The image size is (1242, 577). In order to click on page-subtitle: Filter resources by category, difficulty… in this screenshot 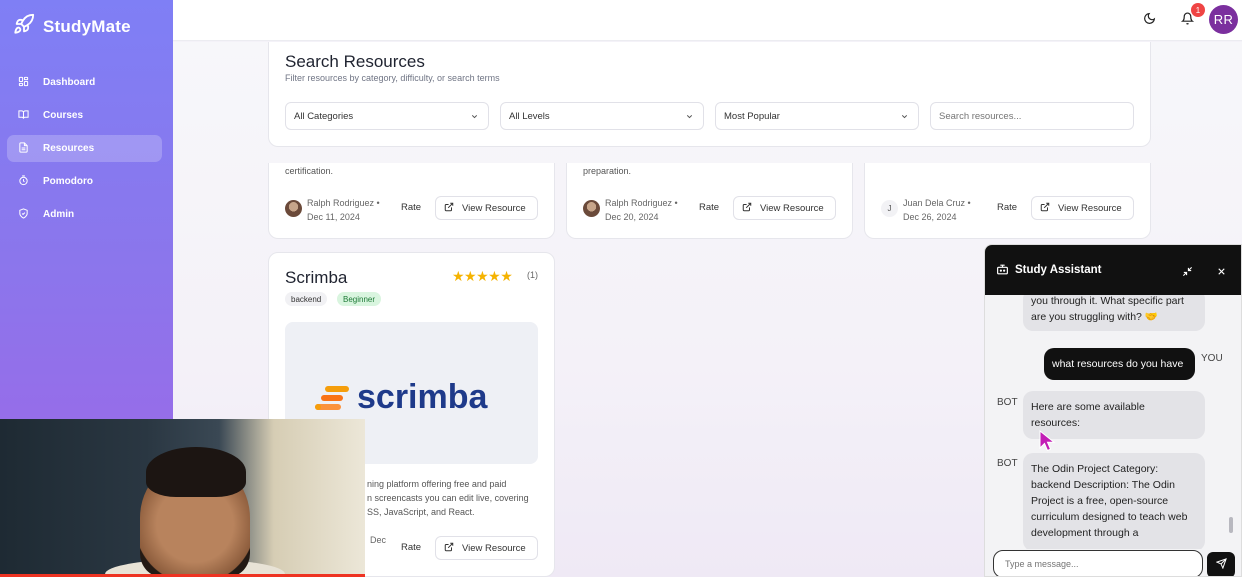, I will do `click(392, 78)`.